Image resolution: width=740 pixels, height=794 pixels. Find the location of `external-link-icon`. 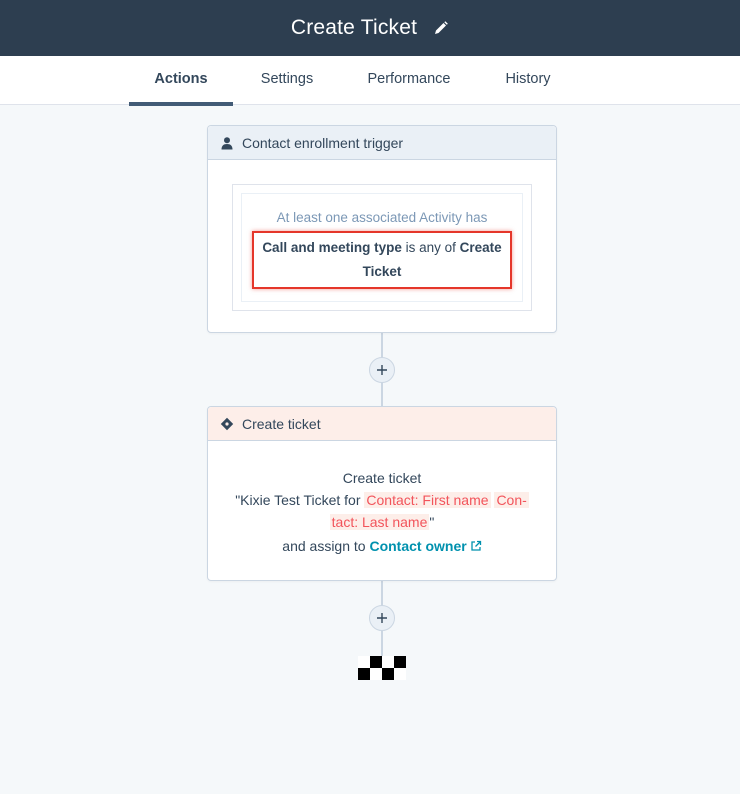

external-link-icon is located at coordinates (476, 543).